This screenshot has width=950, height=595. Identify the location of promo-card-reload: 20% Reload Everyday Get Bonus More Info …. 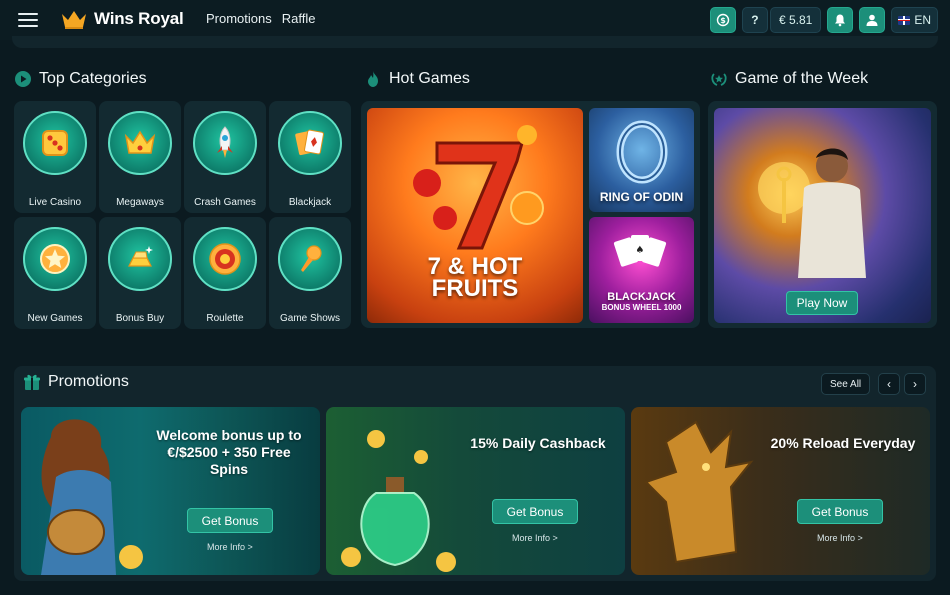
(780, 491).